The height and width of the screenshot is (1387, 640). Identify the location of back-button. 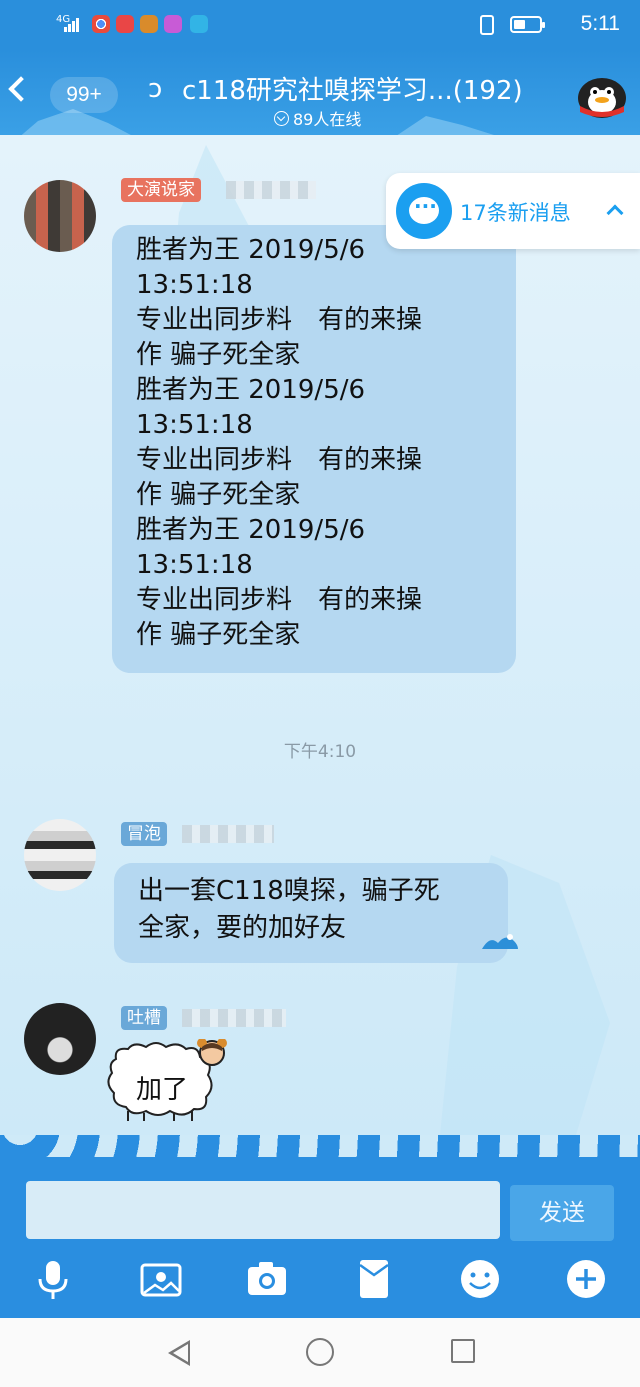
(21, 89).